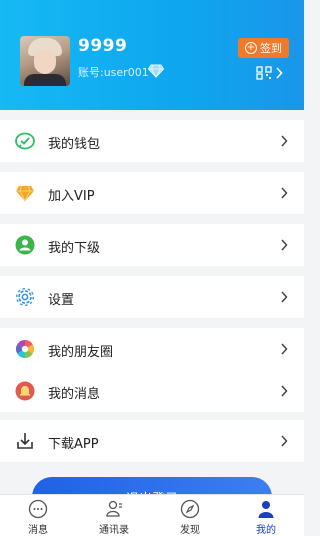 The image size is (320, 536). Describe the element at coordinates (25, 194) in the screenshot. I see `vip-diamond-icon` at that location.